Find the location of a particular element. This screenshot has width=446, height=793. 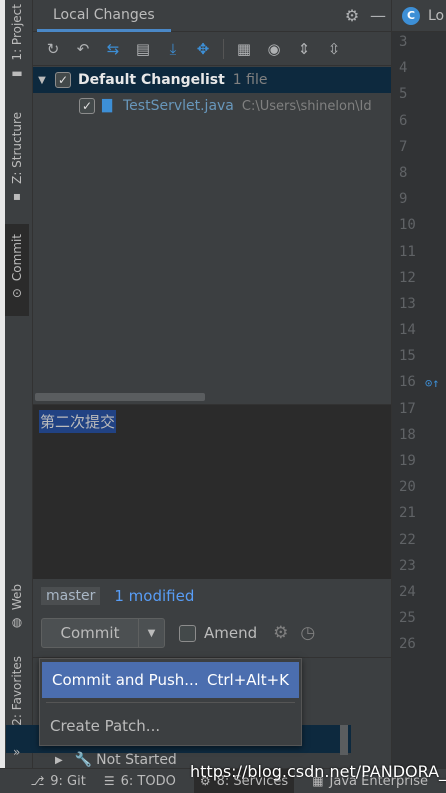

editor-tab-label: Lo is located at coordinates (436, 15).